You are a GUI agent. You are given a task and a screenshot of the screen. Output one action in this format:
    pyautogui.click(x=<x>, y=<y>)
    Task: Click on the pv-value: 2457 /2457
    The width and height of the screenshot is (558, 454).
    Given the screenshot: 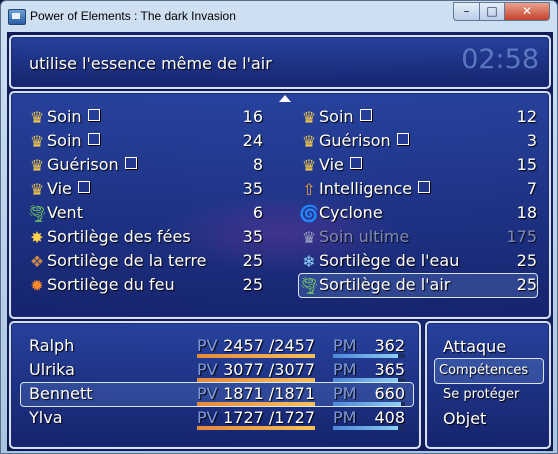 What is the action you would take?
    pyautogui.click(x=269, y=345)
    